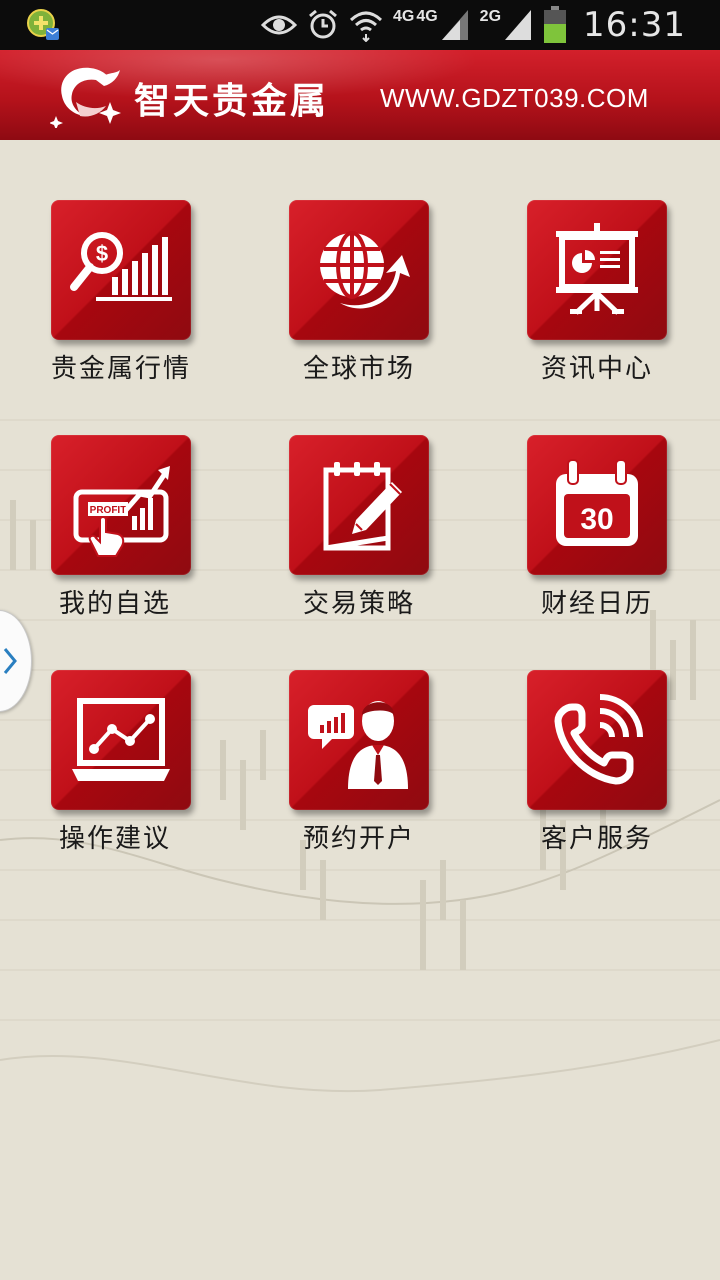 The image size is (720, 1280). What do you see at coordinates (597, 502) in the screenshot?
I see `calendar-icon: 30` at bounding box center [597, 502].